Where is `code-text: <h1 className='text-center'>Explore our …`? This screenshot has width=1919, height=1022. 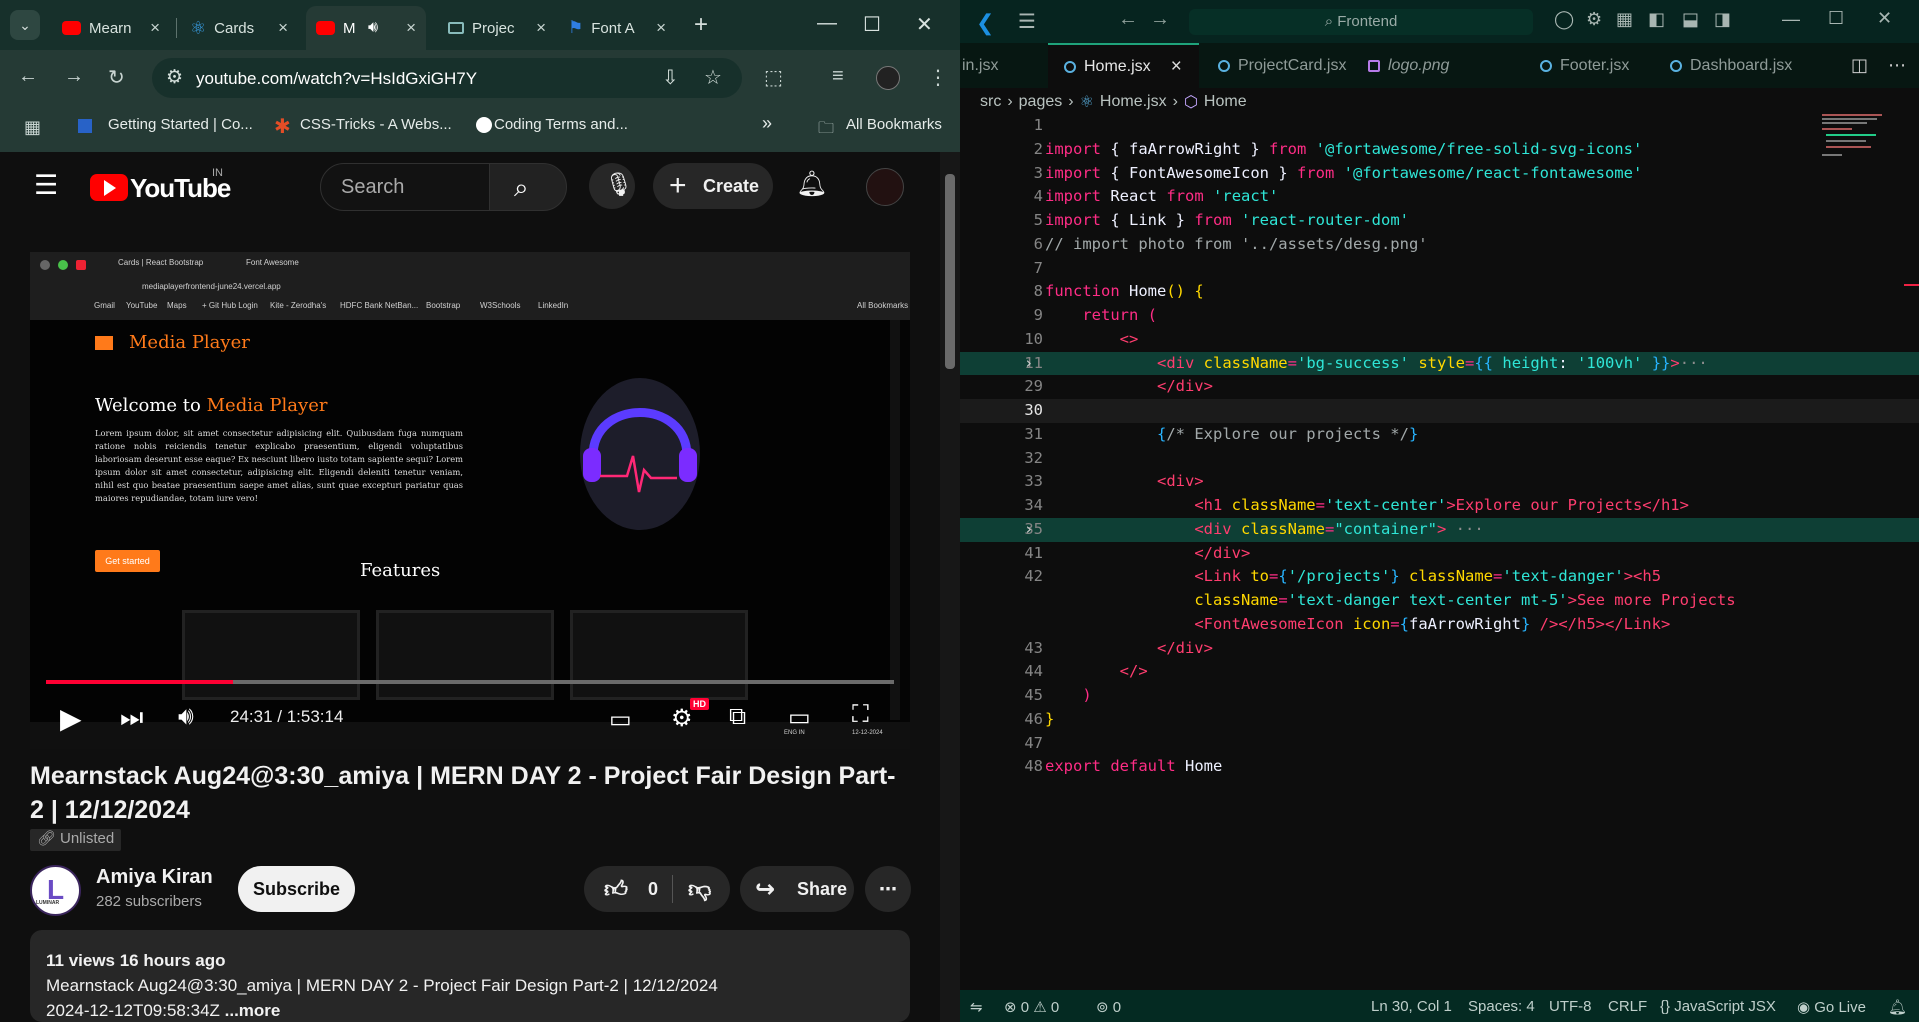 code-text: <h1 className='text-center'>Explore our … is located at coordinates (1367, 506).